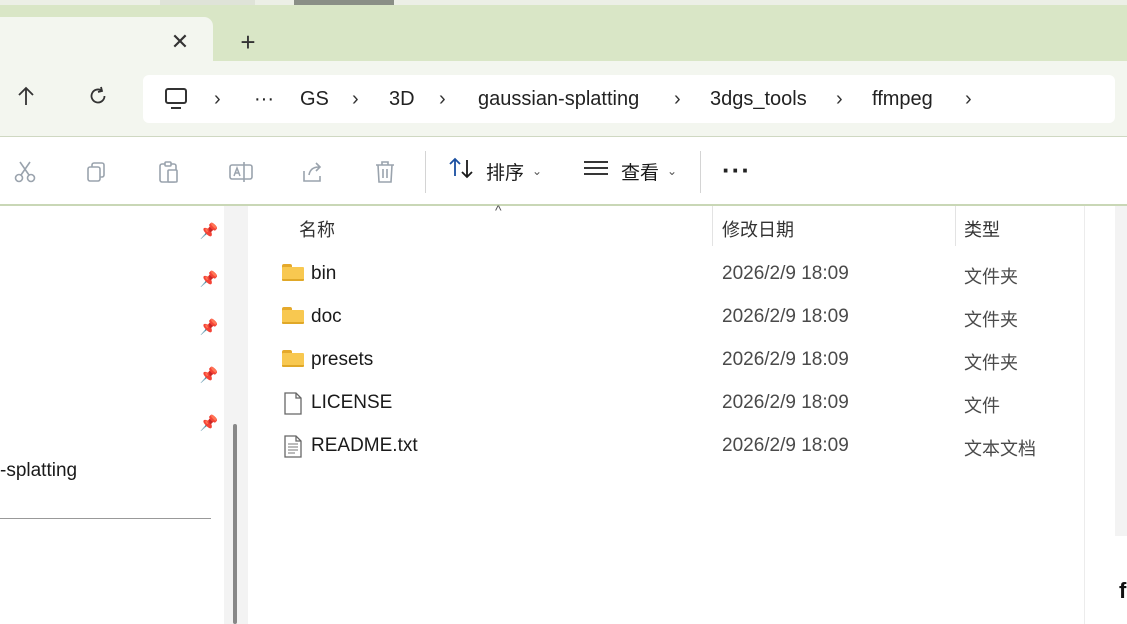 This screenshot has height=624, width=1127. I want to click on nav-item-label: -splatting, so click(38, 471).